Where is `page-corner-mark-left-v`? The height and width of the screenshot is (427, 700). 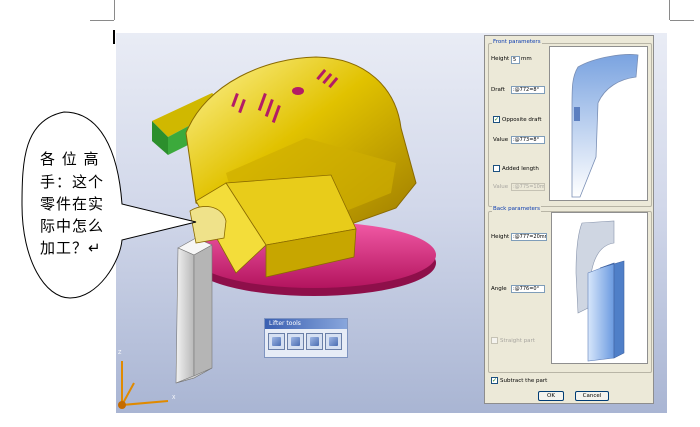
page-corner-mark-left-v is located at coordinates (114, 10).